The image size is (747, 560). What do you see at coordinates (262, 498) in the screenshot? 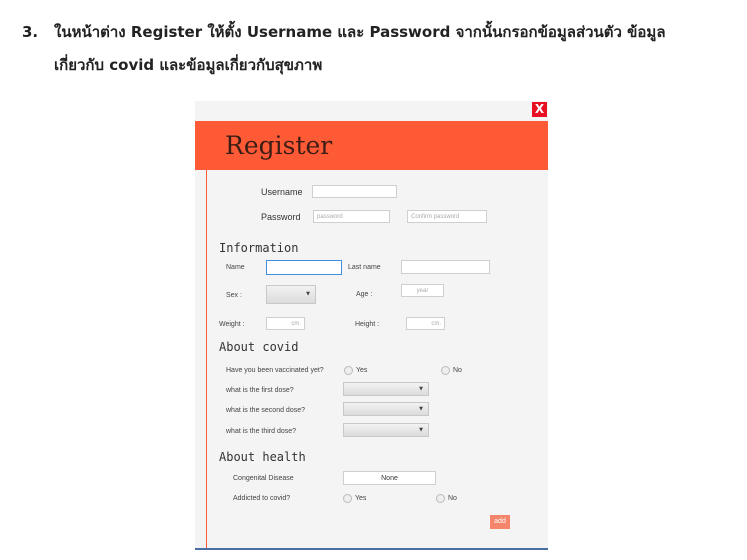
I see `addicted-question: Addicted to covid?` at bounding box center [262, 498].